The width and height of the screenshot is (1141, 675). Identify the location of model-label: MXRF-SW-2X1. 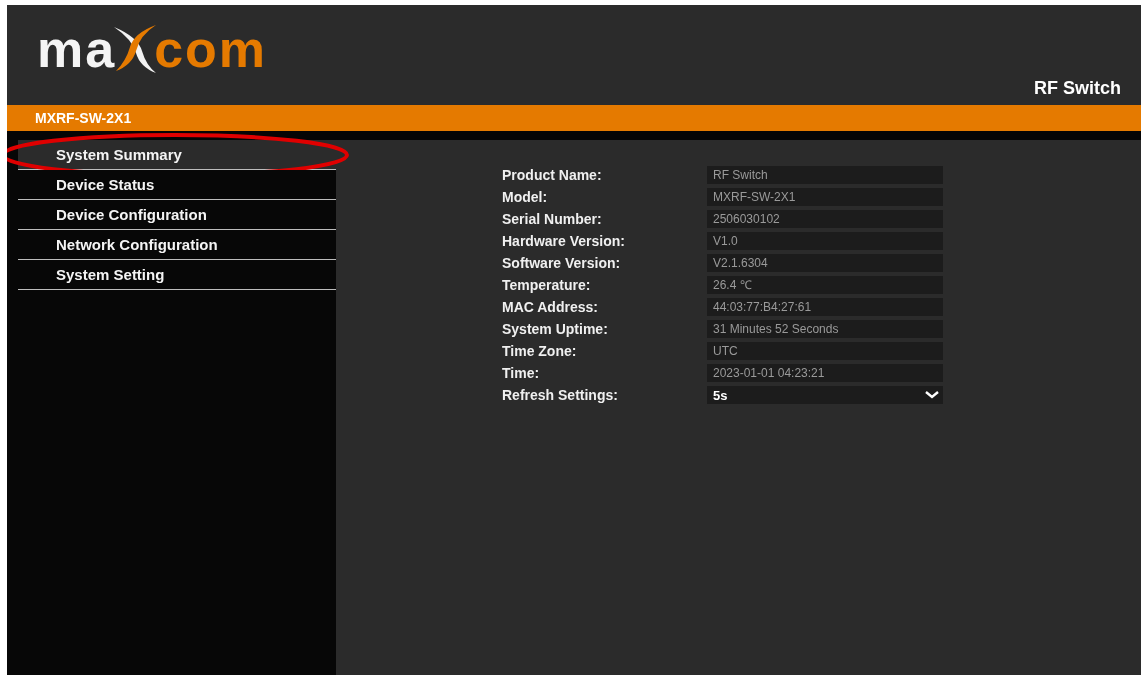
(83, 118).